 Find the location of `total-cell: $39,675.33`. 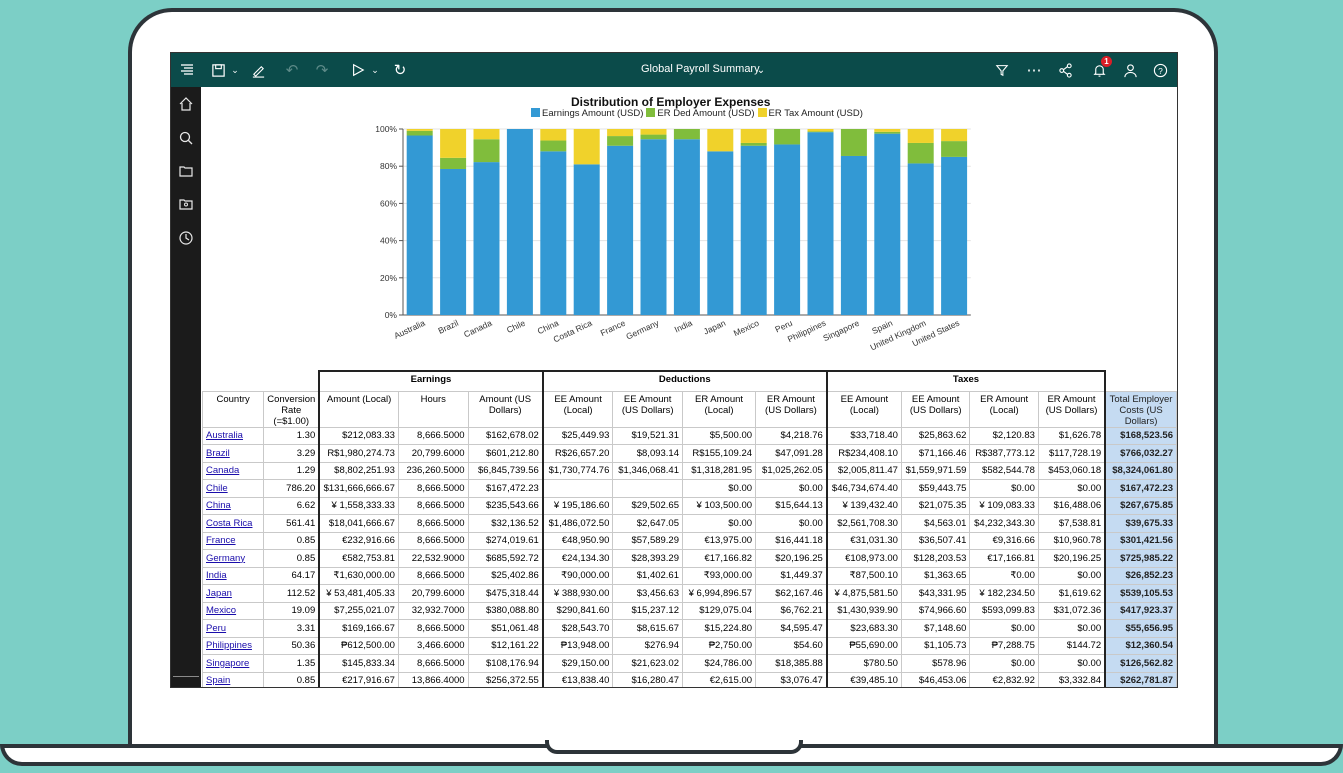

total-cell: $39,675.33 is located at coordinates (1140, 523).